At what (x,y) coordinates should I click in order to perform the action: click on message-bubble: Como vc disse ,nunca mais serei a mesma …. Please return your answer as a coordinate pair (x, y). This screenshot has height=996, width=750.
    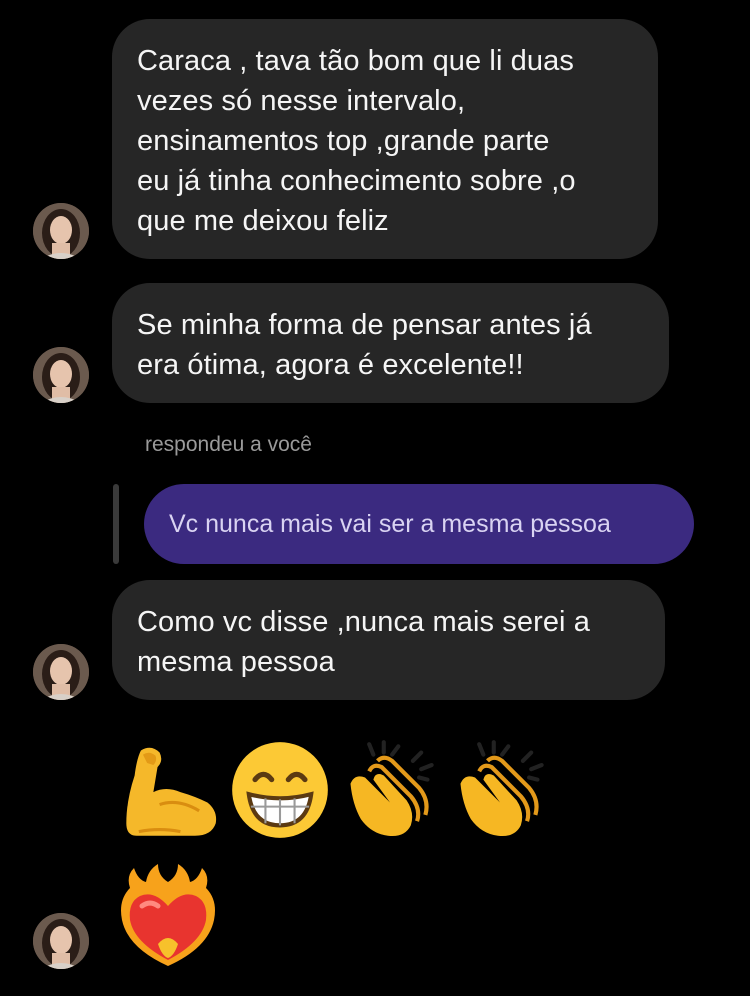
    Looking at the image, I should click on (388, 640).